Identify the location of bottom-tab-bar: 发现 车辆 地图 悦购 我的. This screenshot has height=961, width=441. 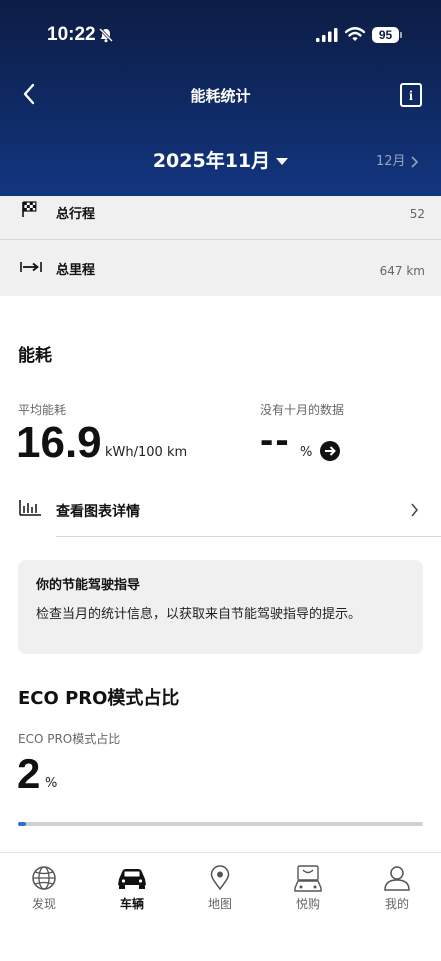
(220, 906).